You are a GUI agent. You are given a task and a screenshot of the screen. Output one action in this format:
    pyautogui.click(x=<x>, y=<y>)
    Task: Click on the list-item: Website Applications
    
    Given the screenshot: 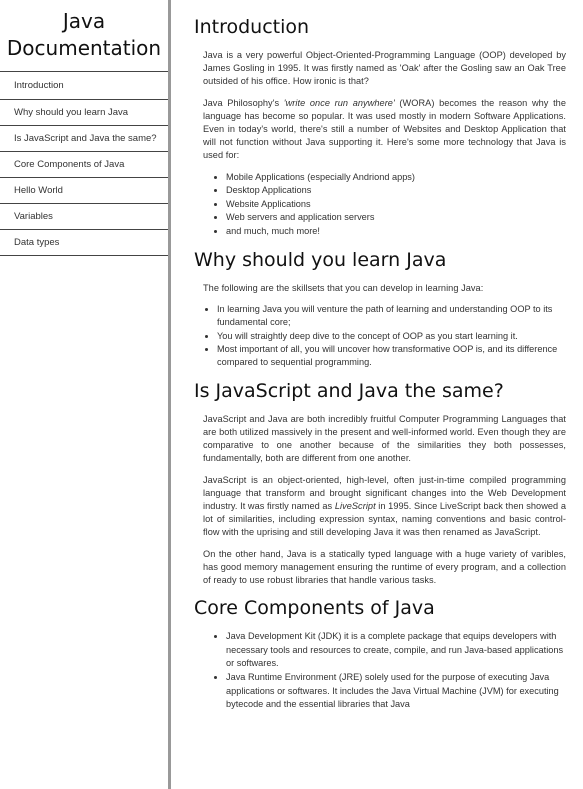 What is the action you would take?
    pyautogui.click(x=396, y=205)
    